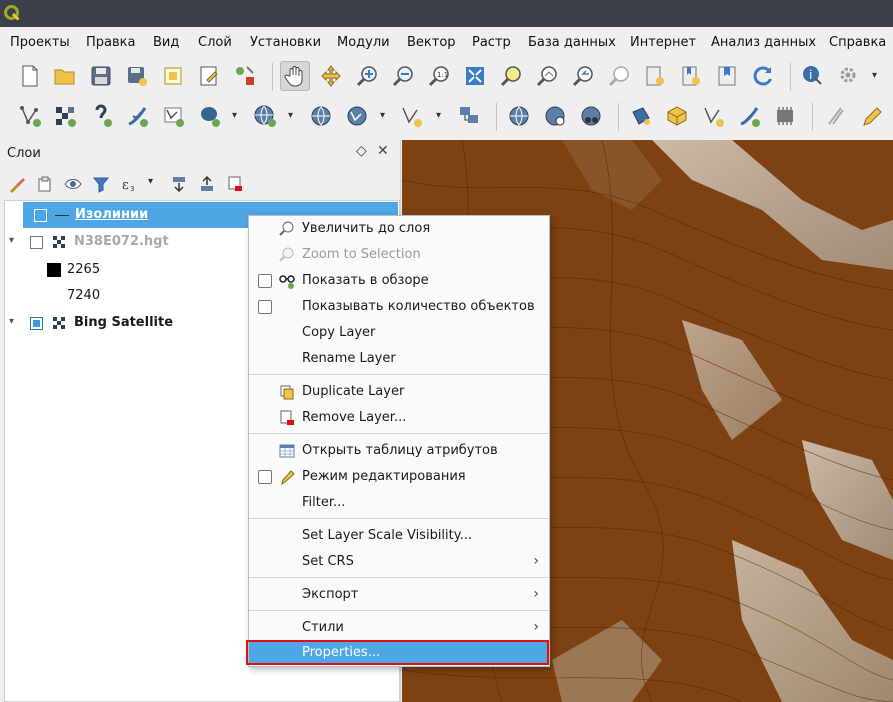  What do you see at coordinates (641, 116) in the screenshot?
I see `add-sensor-icon` at bounding box center [641, 116].